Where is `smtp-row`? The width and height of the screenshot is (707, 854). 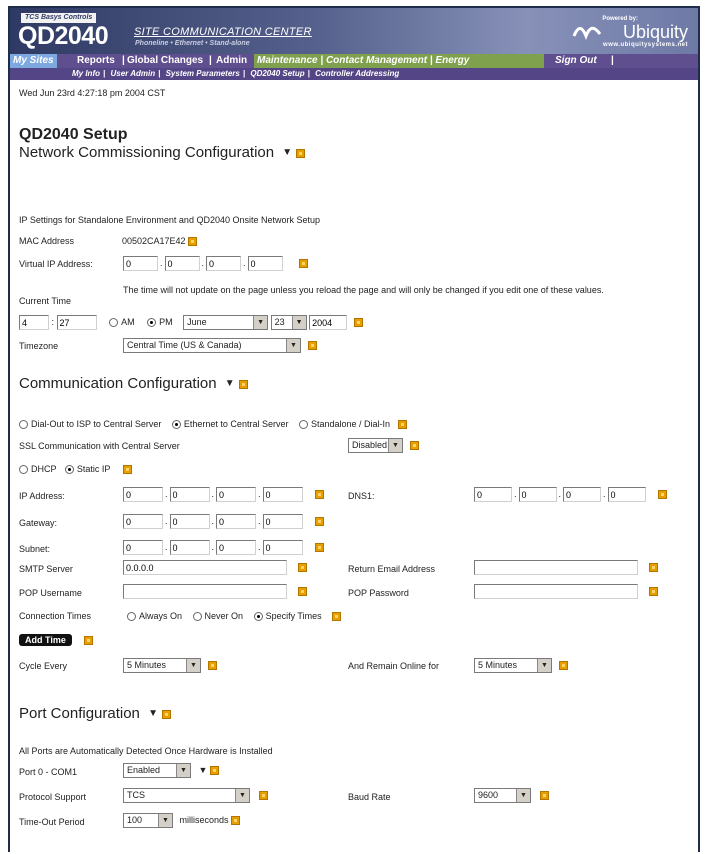 smtp-row is located at coordinates (215, 567).